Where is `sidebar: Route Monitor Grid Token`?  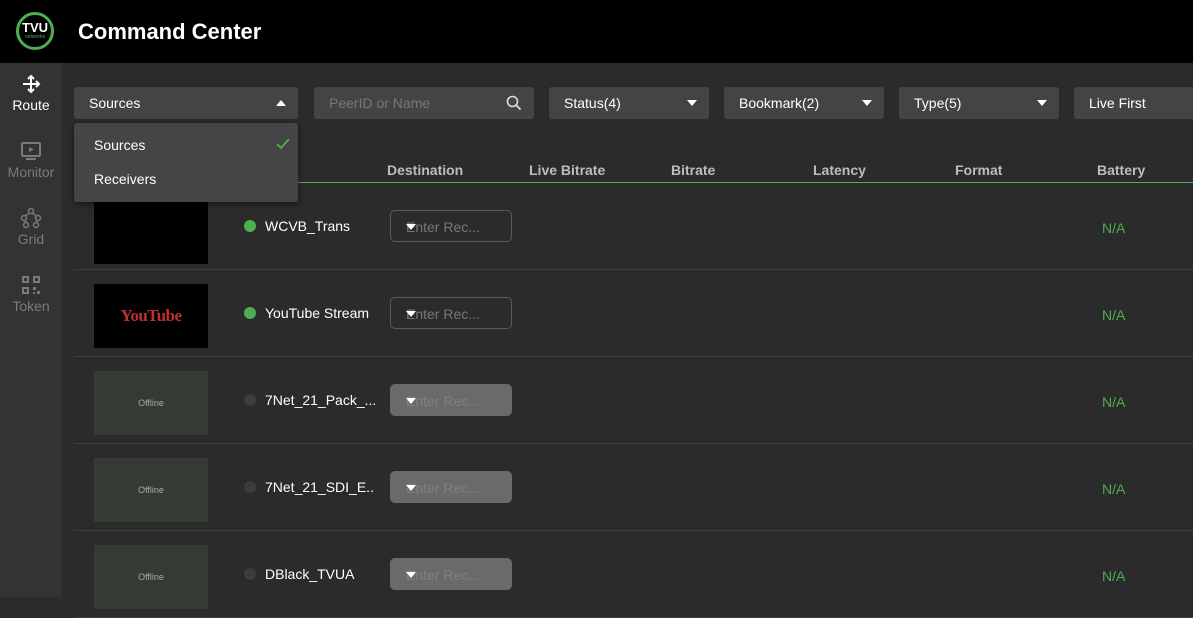 sidebar: Route Monitor Grid Token is located at coordinates (31, 330).